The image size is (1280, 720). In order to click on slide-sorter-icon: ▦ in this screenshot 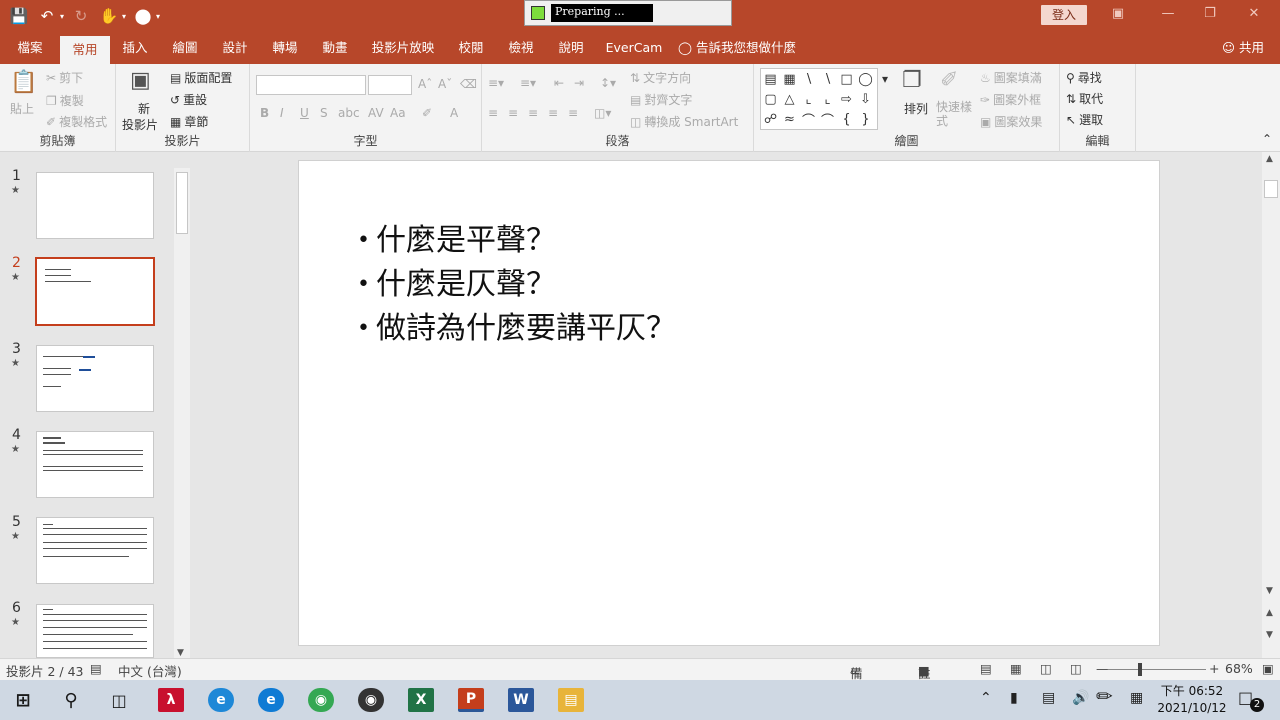, I will do `click(1016, 668)`.